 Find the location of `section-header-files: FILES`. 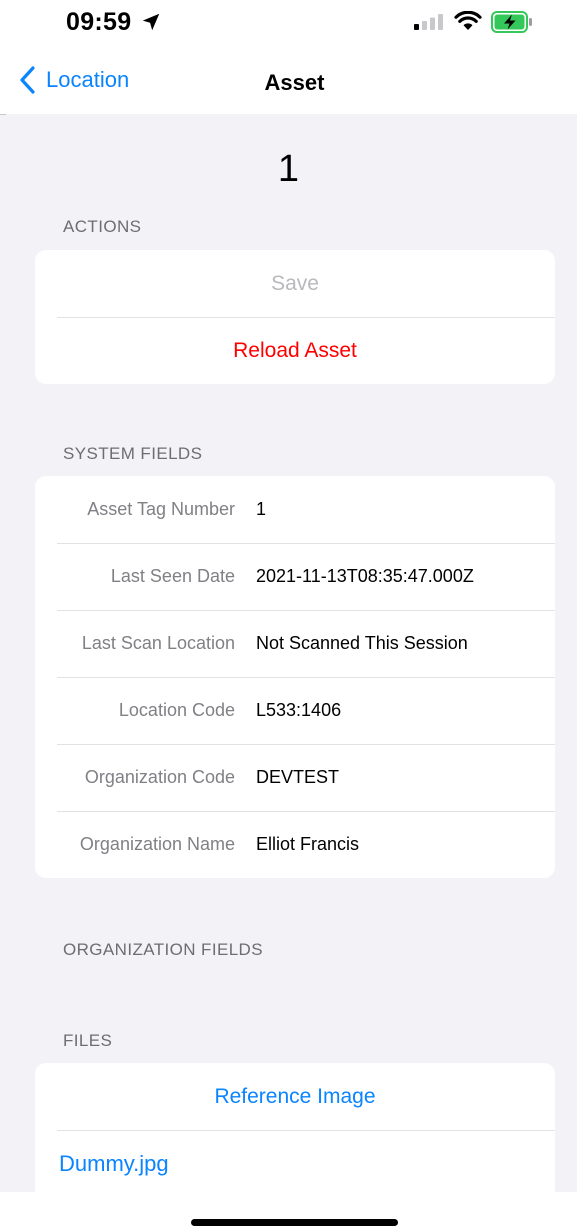

section-header-files: FILES is located at coordinates (88, 1040).